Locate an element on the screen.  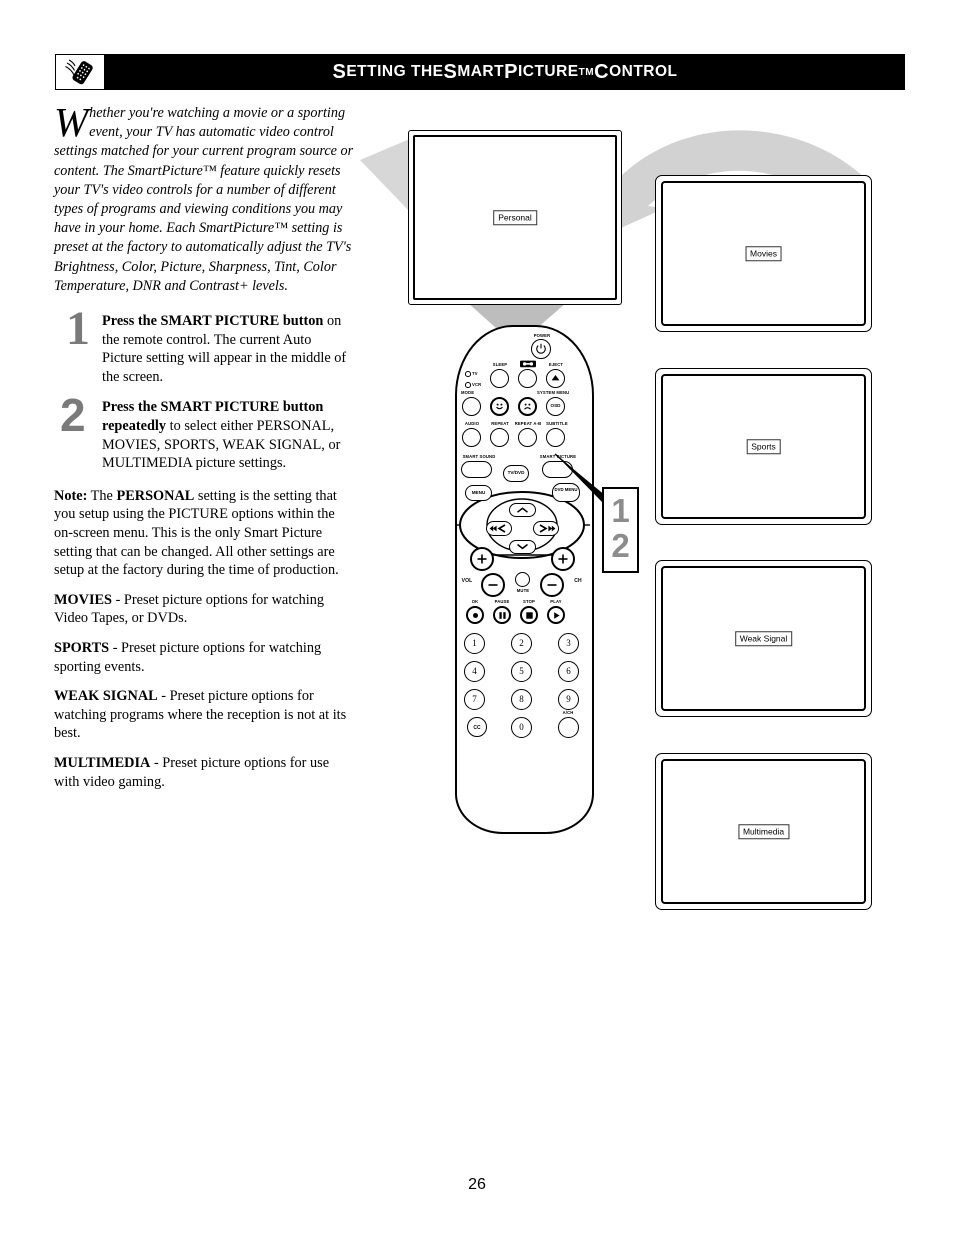
repeat-ab-label: REPEAT A-B is located at coordinates (528, 423).